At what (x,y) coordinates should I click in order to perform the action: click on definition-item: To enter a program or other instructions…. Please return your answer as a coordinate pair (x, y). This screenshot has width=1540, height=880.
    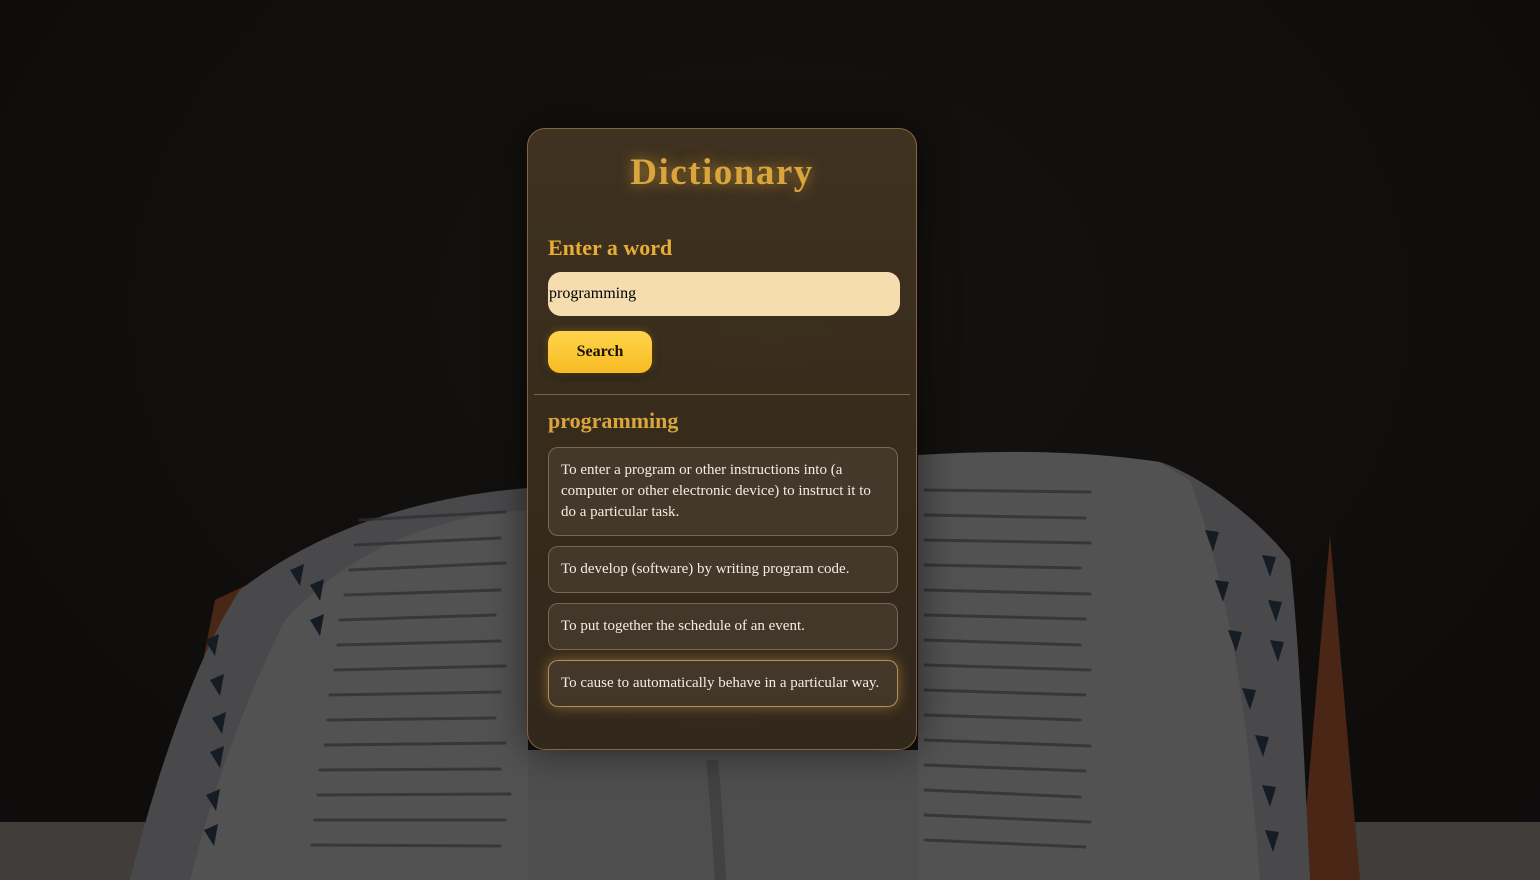
    Looking at the image, I should click on (723, 491).